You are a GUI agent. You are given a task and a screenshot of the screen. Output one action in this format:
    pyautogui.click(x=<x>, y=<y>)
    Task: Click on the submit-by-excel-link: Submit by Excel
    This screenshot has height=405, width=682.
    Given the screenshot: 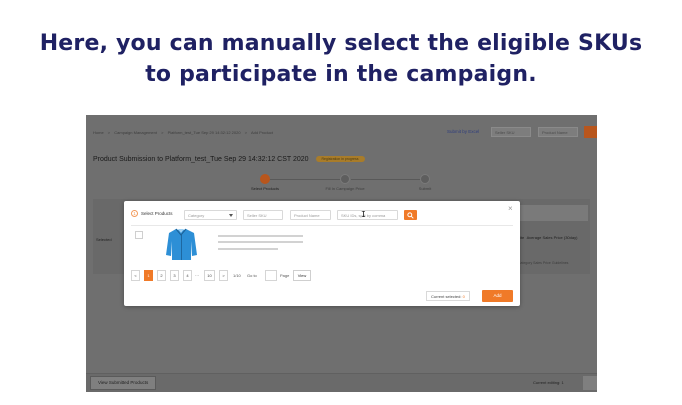 What is the action you would take?
    pyautogui.click(x=463, y=131)
    